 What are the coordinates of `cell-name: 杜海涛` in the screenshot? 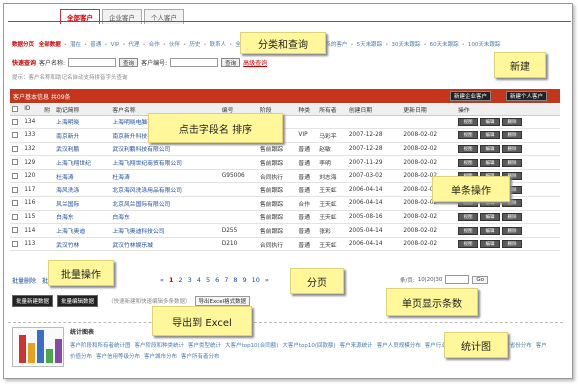 It's located at (165, 176).